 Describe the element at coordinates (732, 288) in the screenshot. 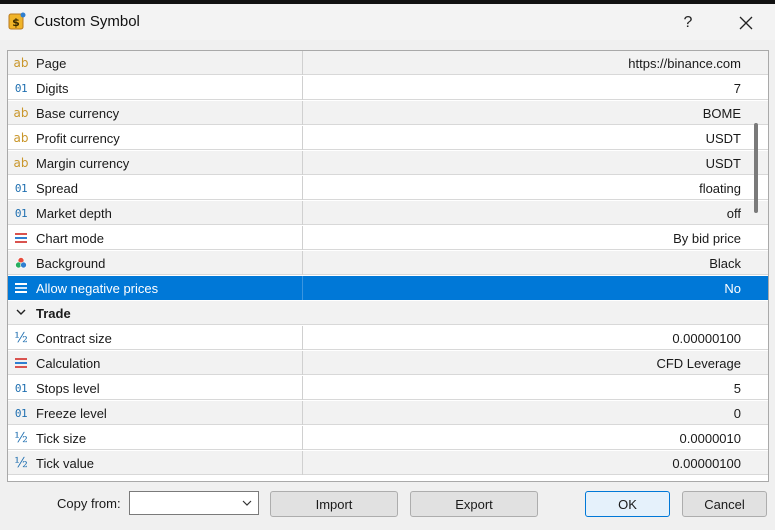

I see `property-value: No` at that location.